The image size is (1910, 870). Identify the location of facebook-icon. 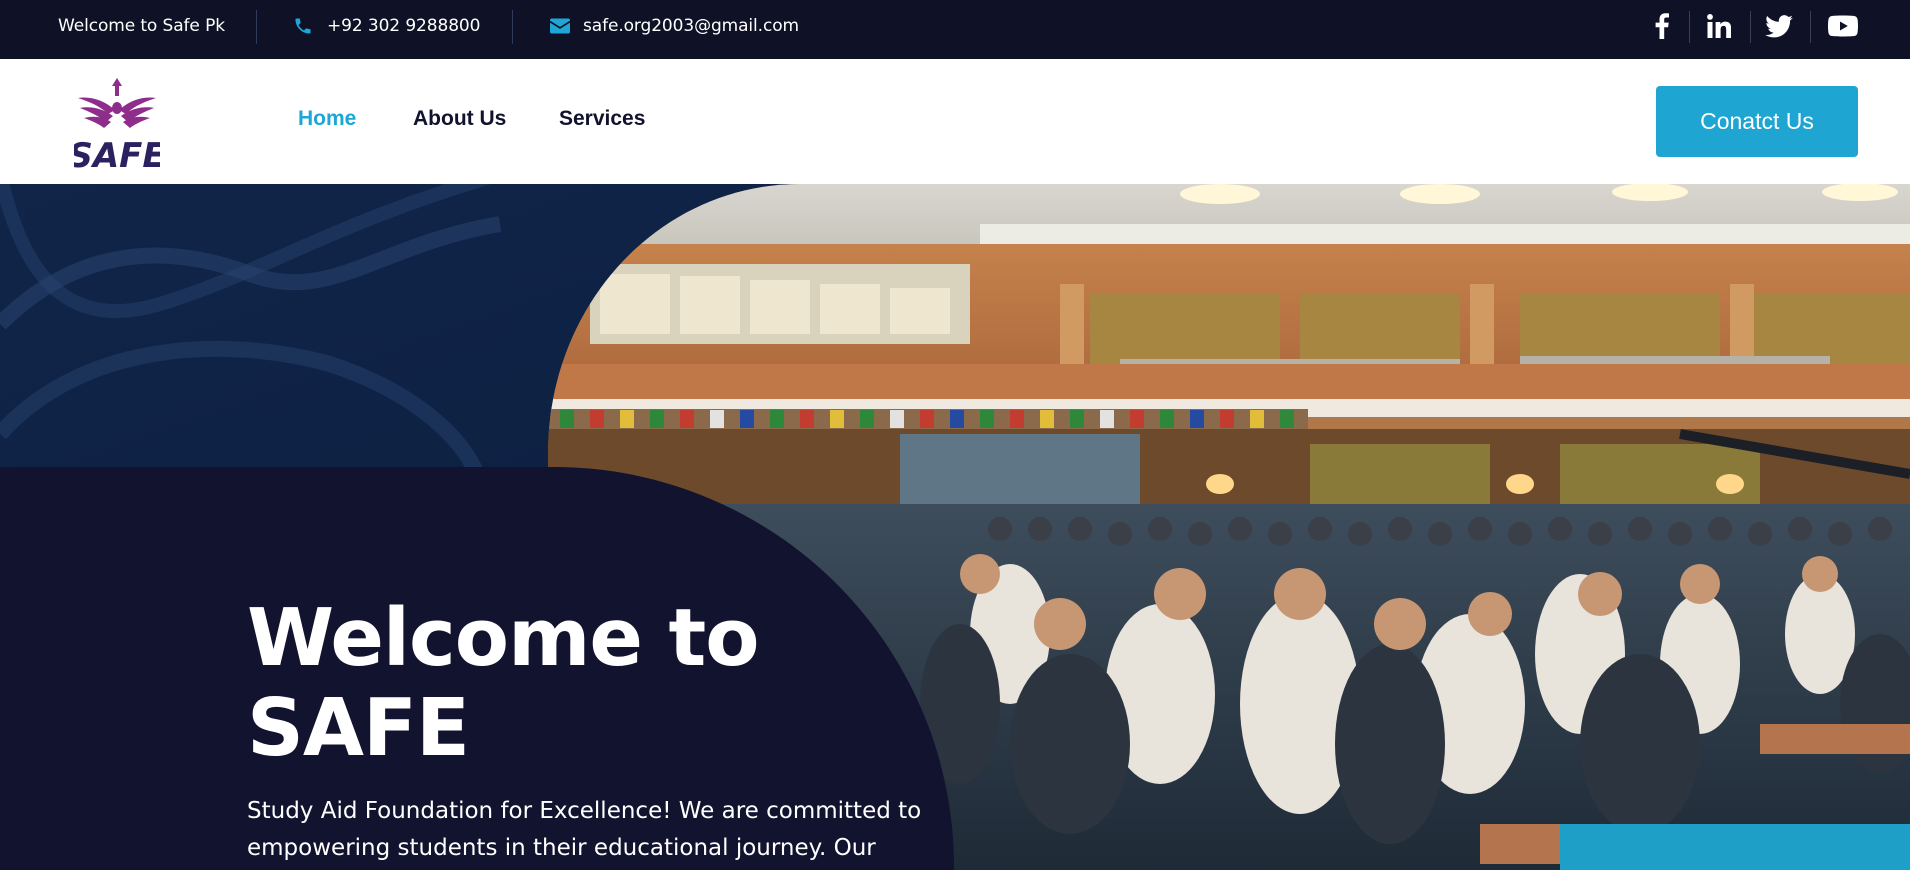
(1662, 26).